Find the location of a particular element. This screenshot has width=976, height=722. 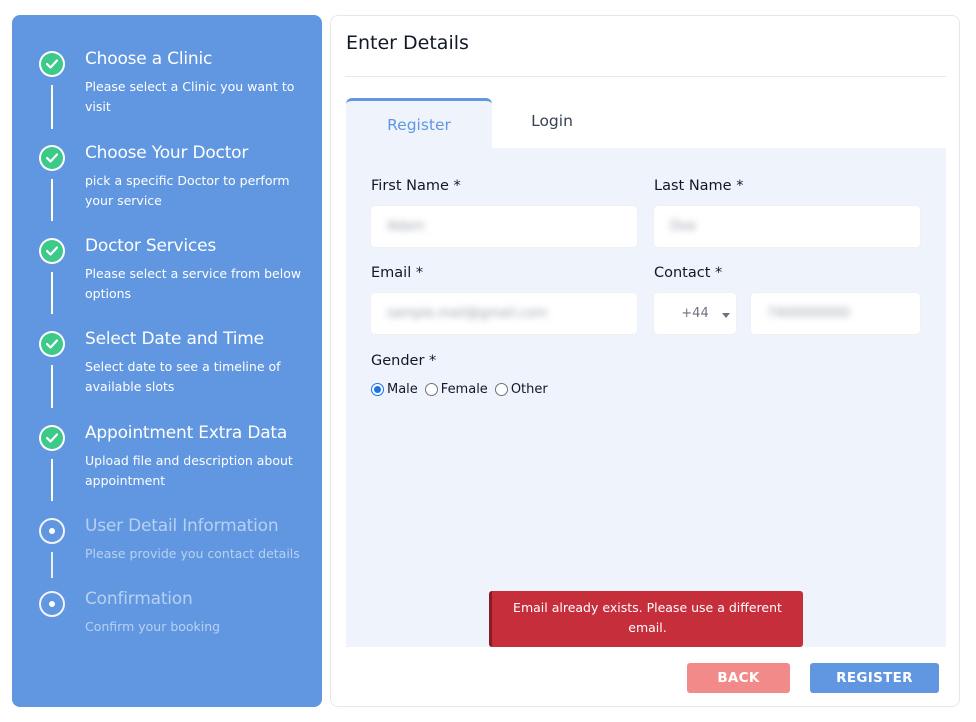

gender-option-label: Male is located at coordinates (402, 389).